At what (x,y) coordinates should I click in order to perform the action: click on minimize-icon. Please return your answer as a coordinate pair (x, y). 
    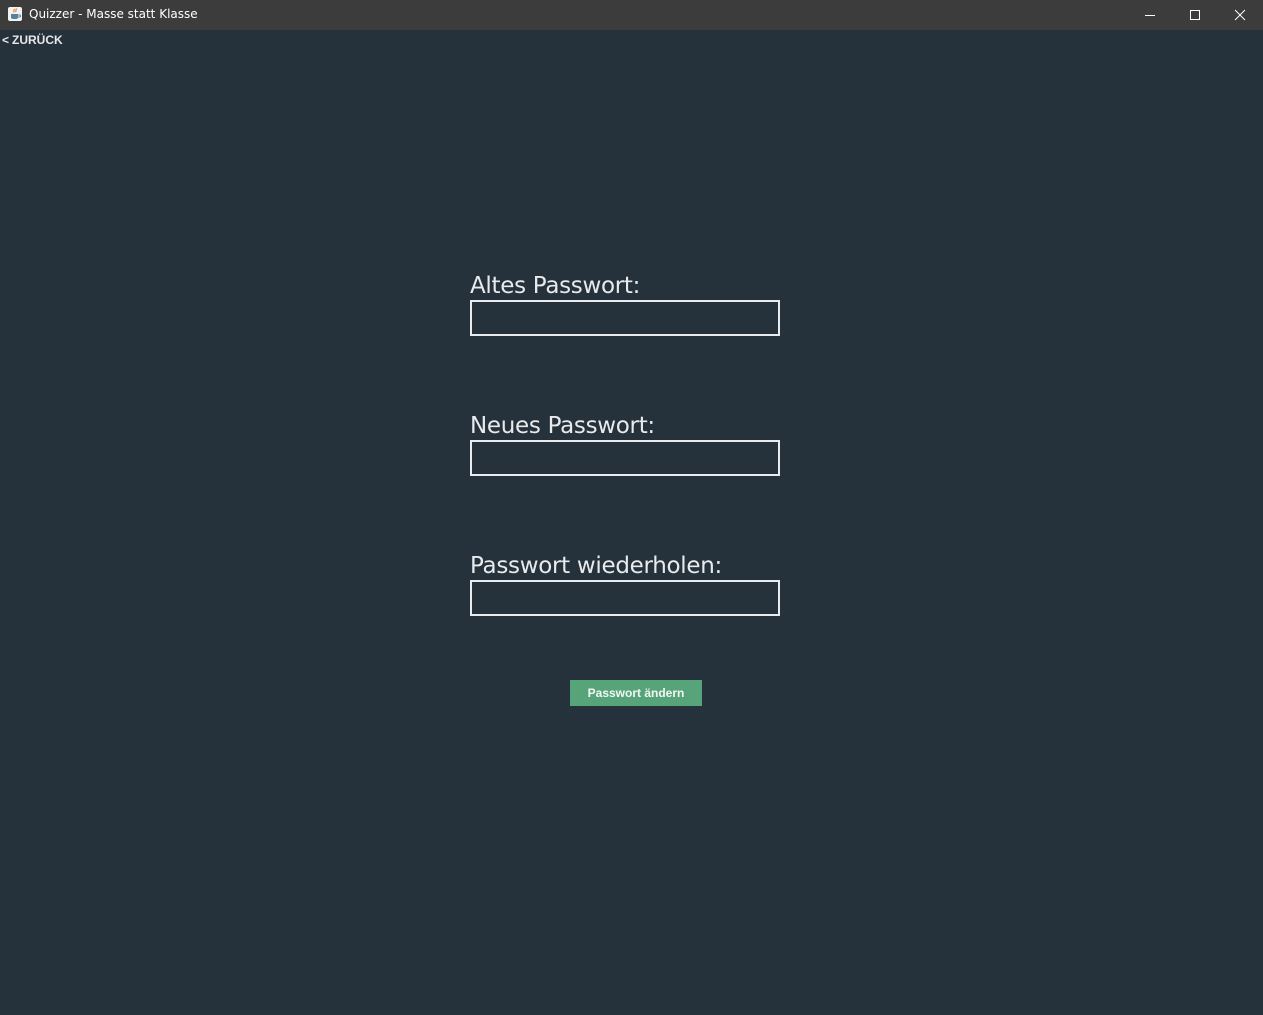
    Looking at the image, I should click on (1150, 15).